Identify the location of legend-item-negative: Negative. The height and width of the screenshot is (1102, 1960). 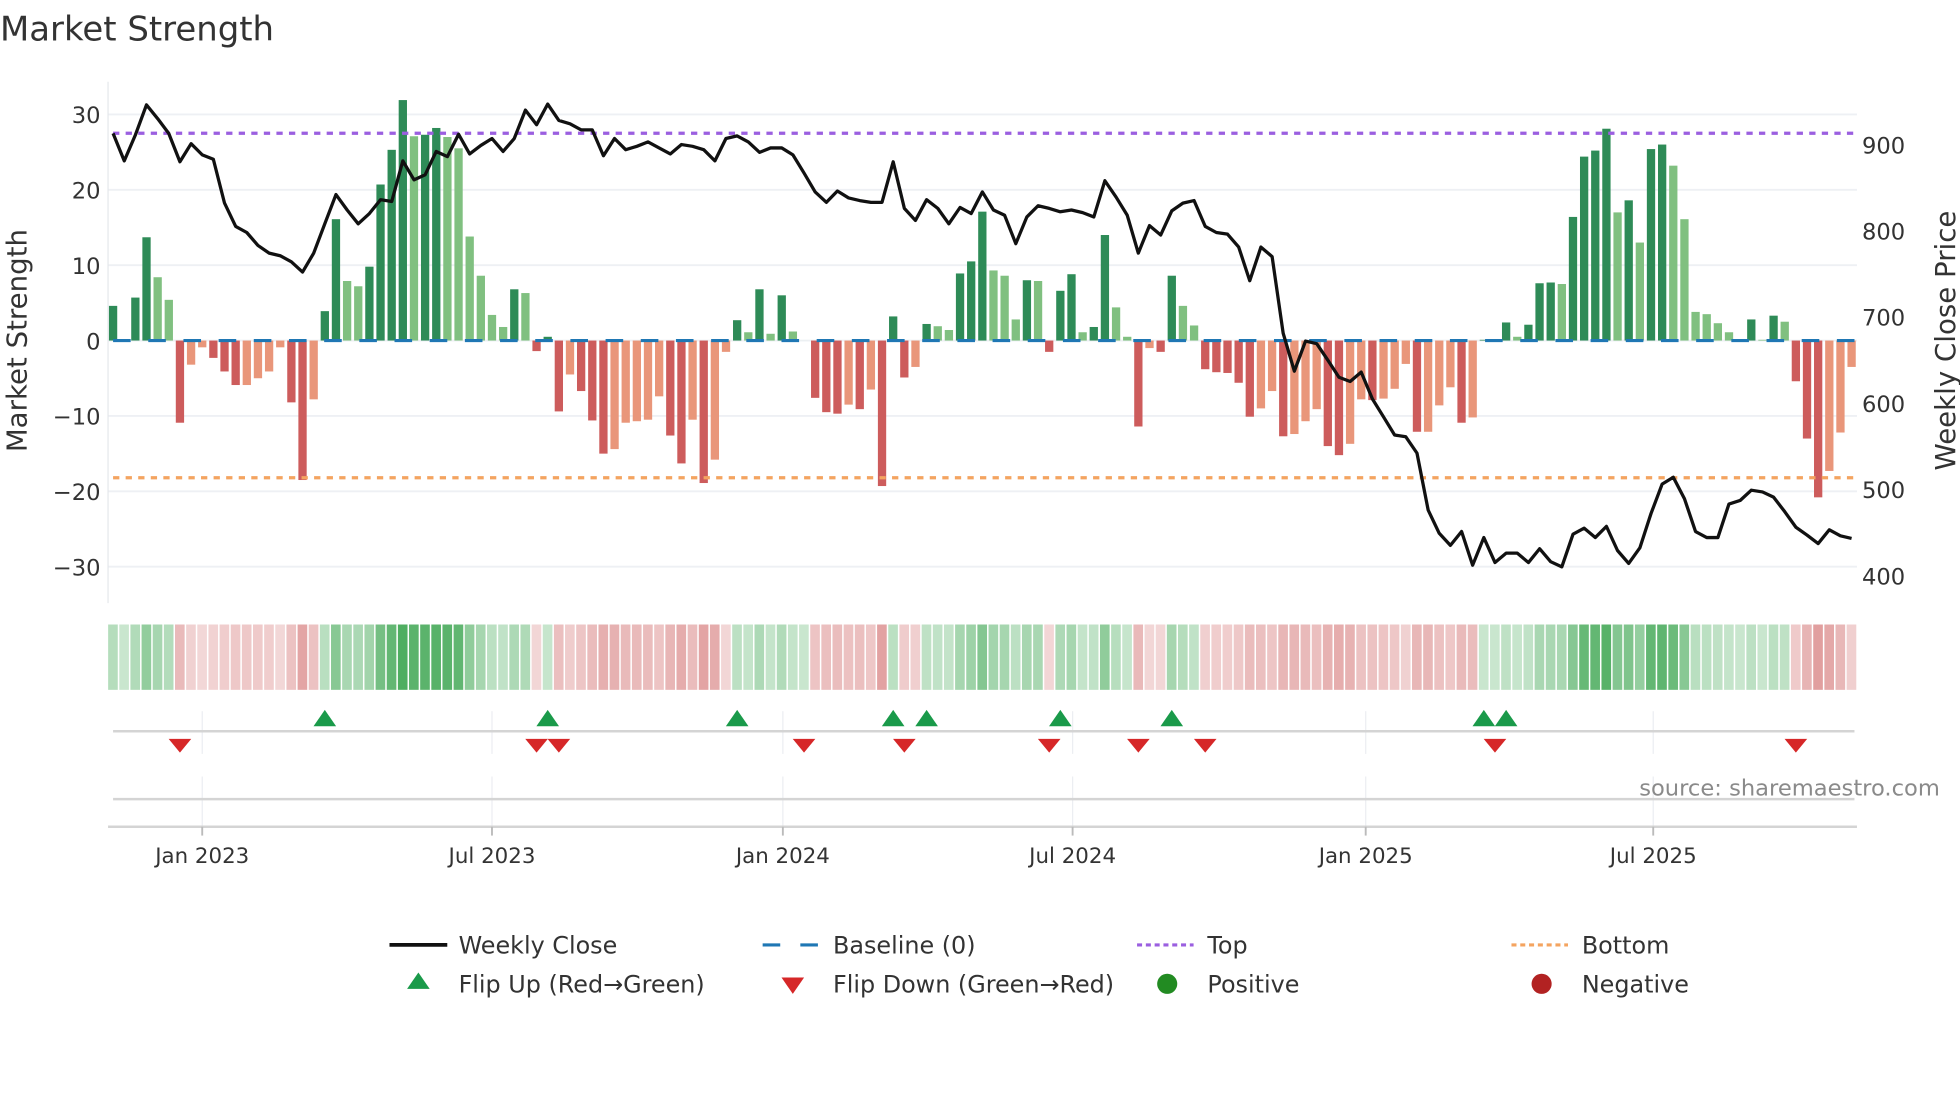
(1610, 985).